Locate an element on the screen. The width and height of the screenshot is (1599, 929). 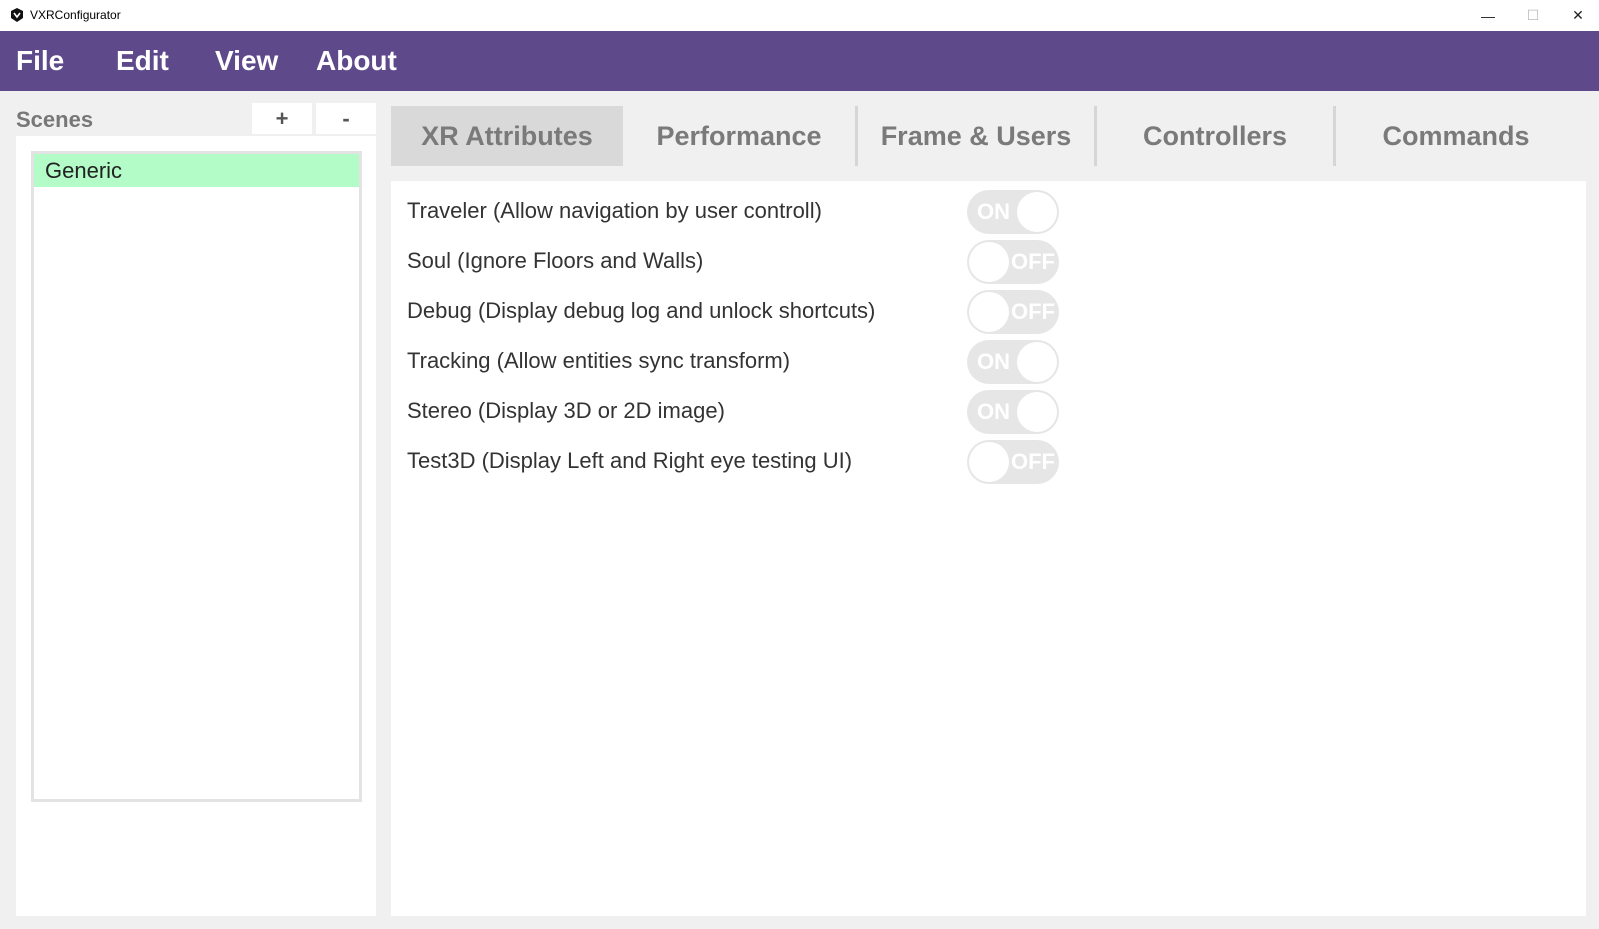
menu-about: About is located at coordinates (356, 61).